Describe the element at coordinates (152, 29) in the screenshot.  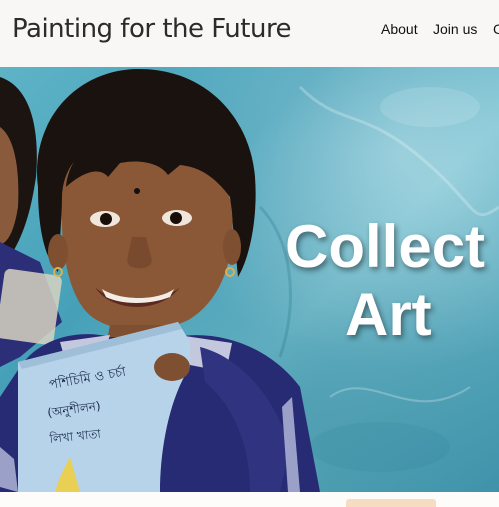
I see `site-title: Painting for the Future` at that location.